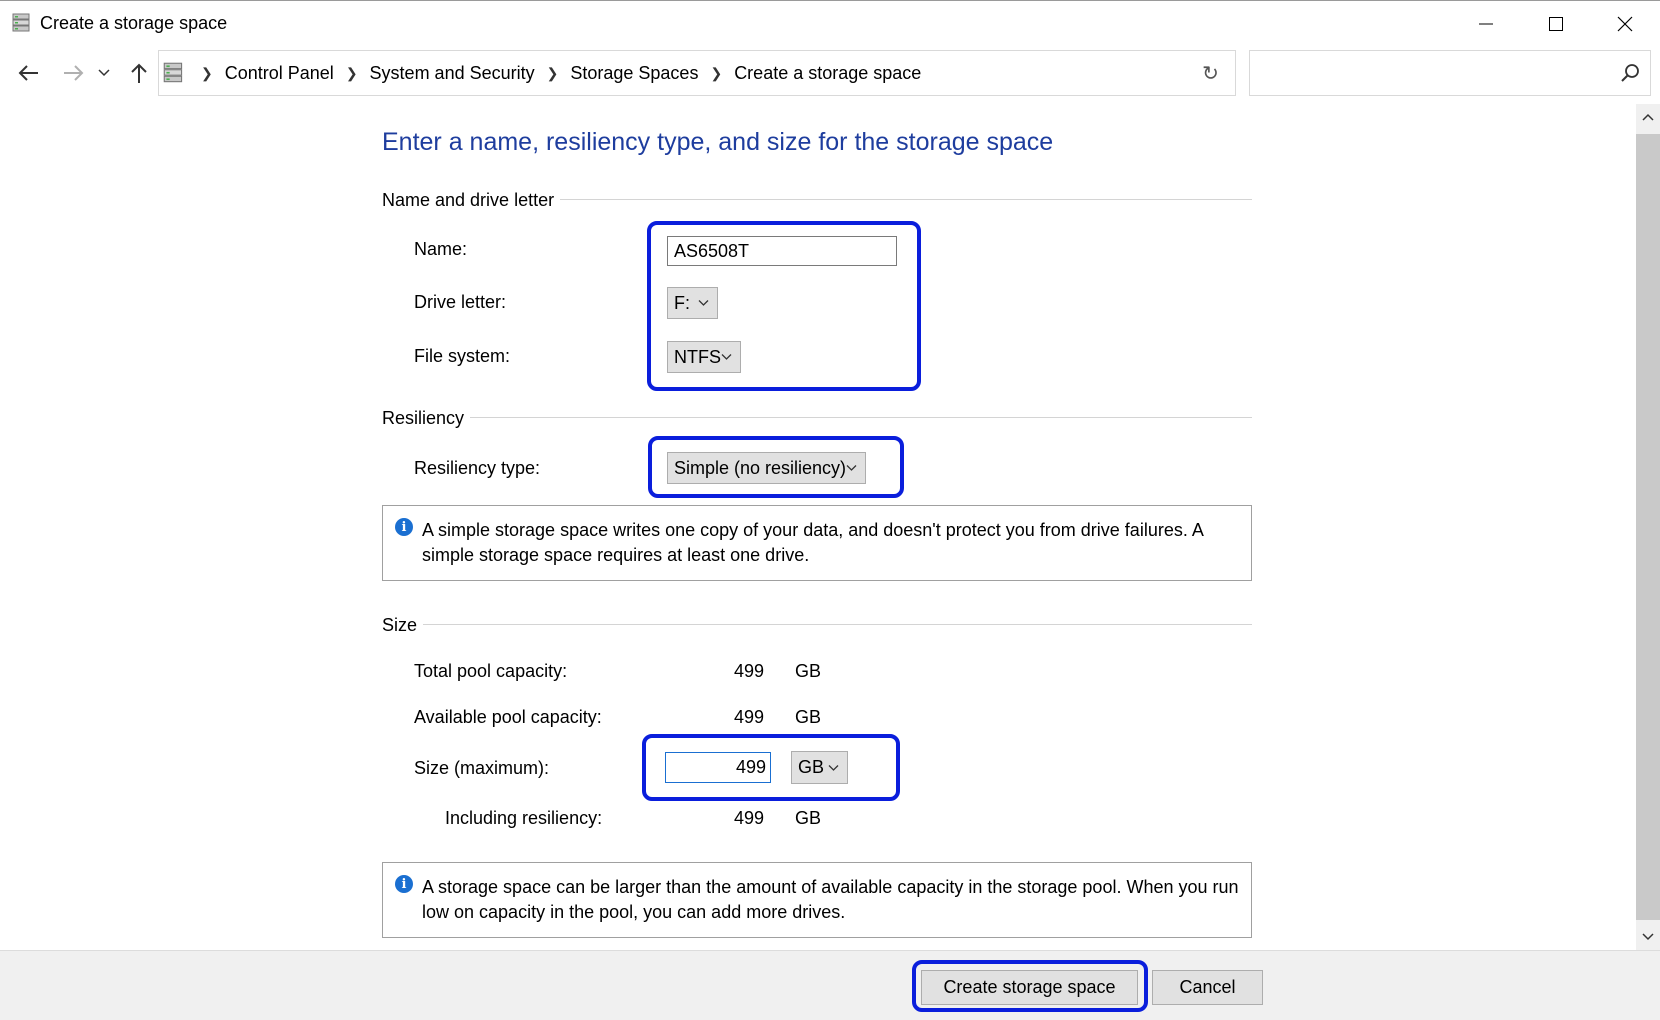 This screenshot has width=1660, height=1020. I want to click on up-button, so click(139, 73).